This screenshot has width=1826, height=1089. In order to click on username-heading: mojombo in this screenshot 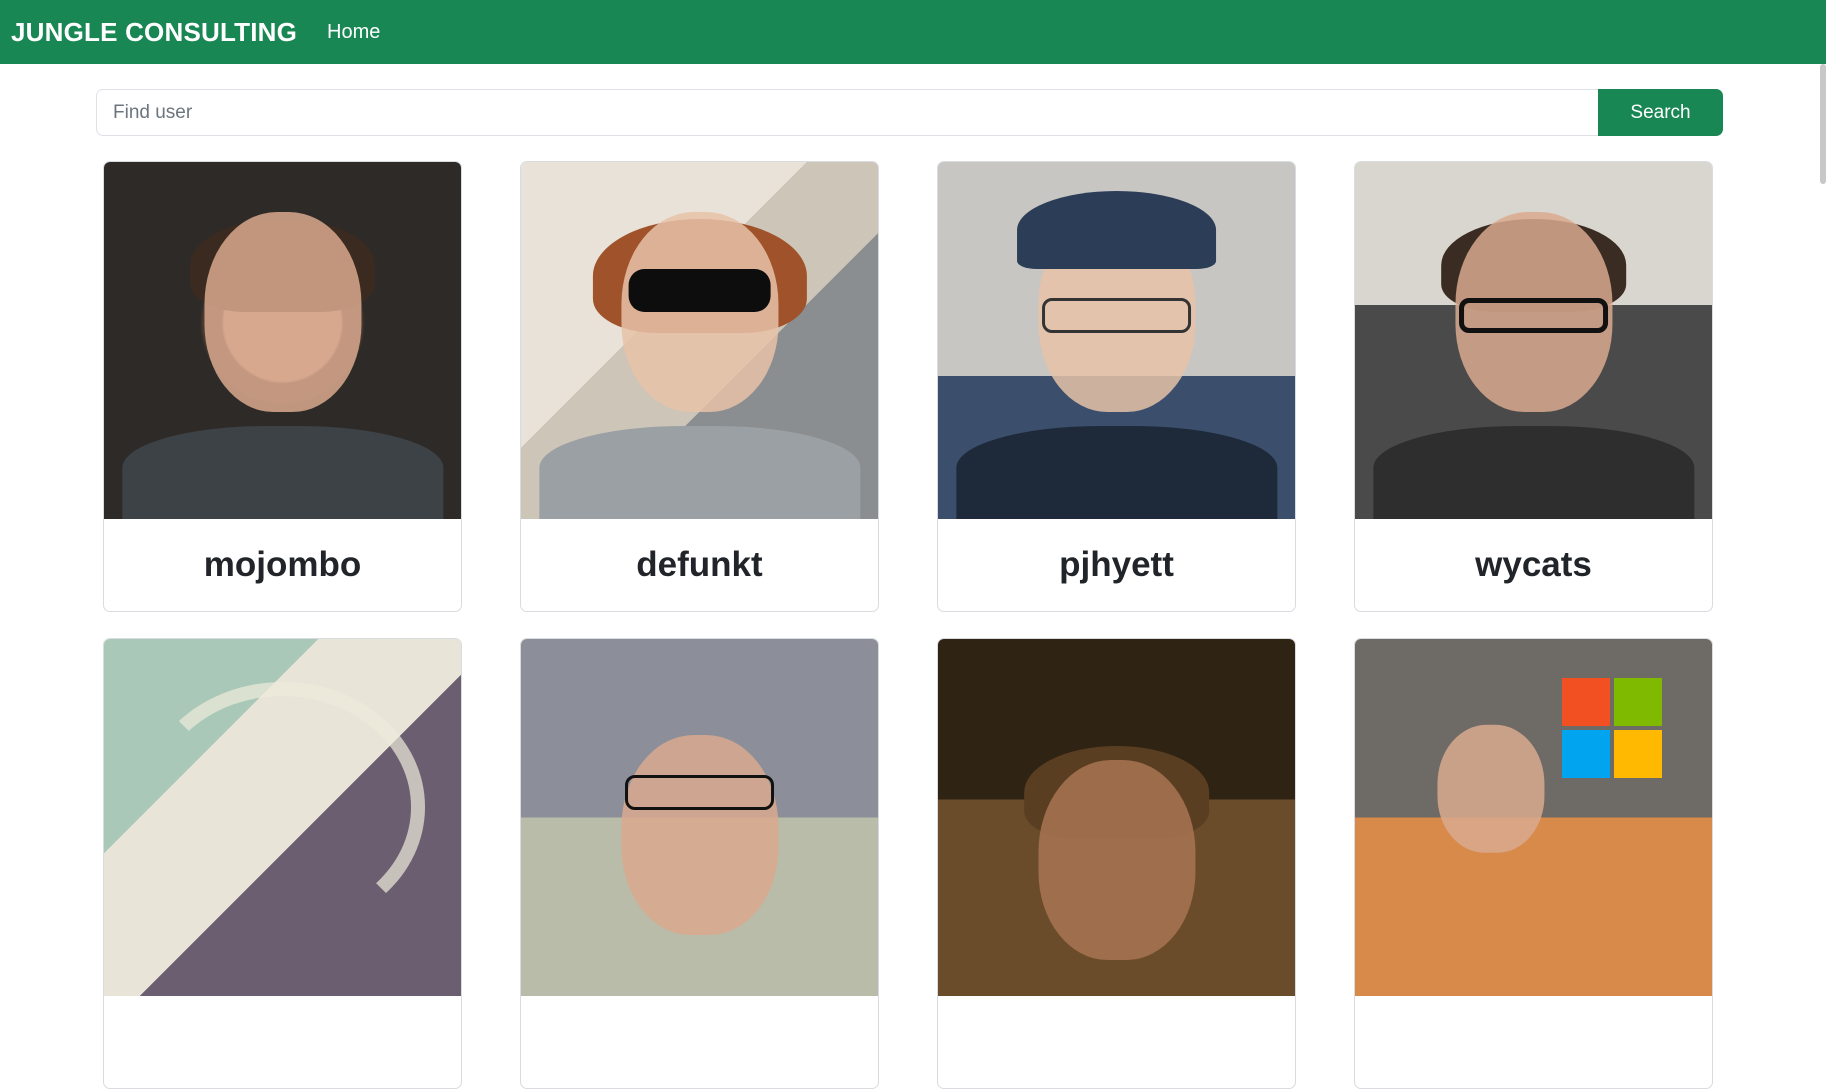, I will do `click(282, 564)`.